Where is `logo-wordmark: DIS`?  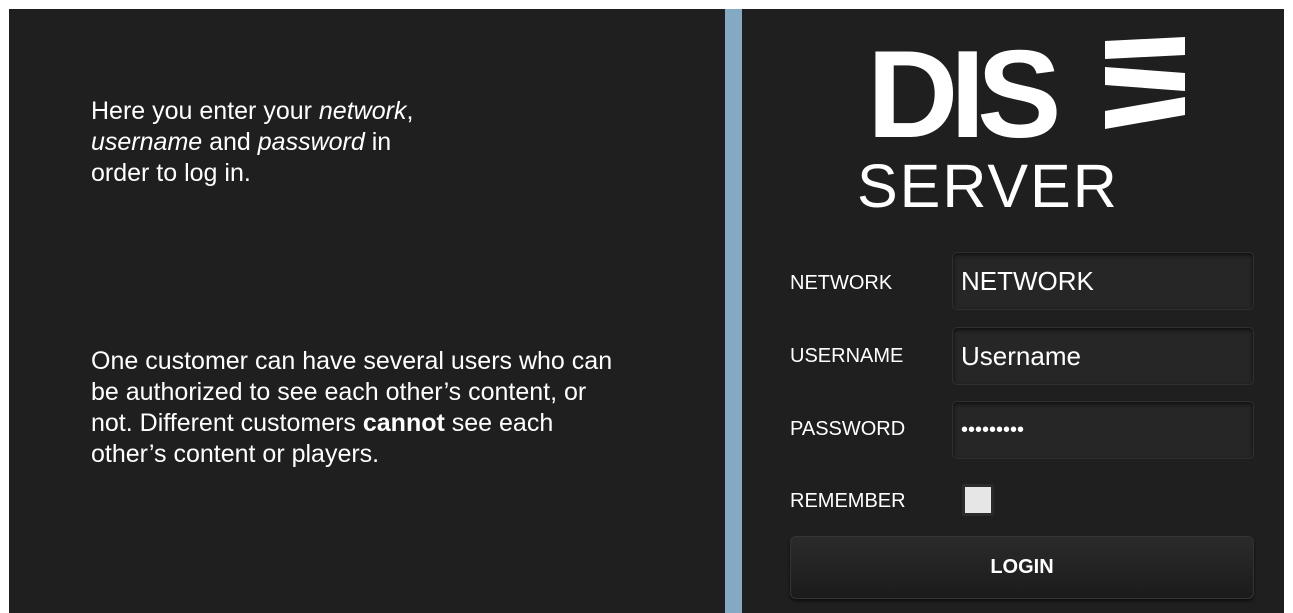 logo-wordmark: DIS is located at coordinates (964, 95).